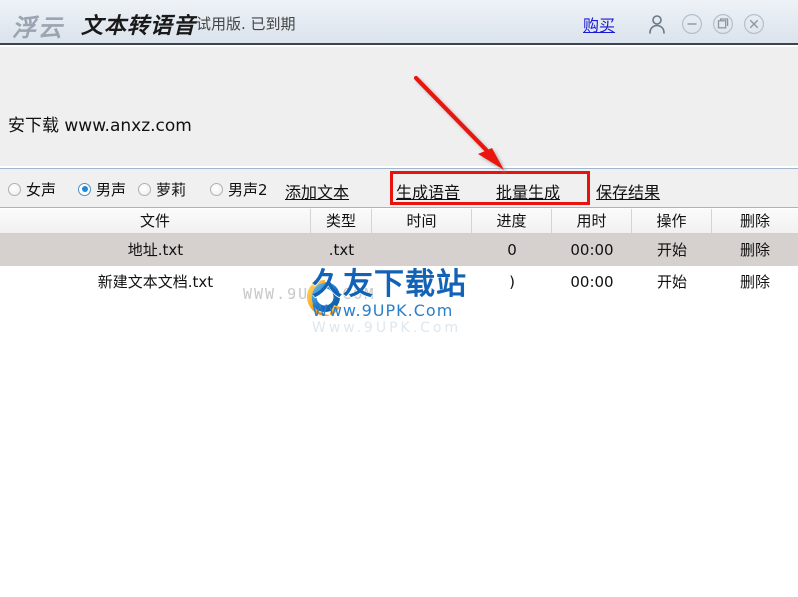  I want to click on radio-indicator-selected, so click(84, 189).